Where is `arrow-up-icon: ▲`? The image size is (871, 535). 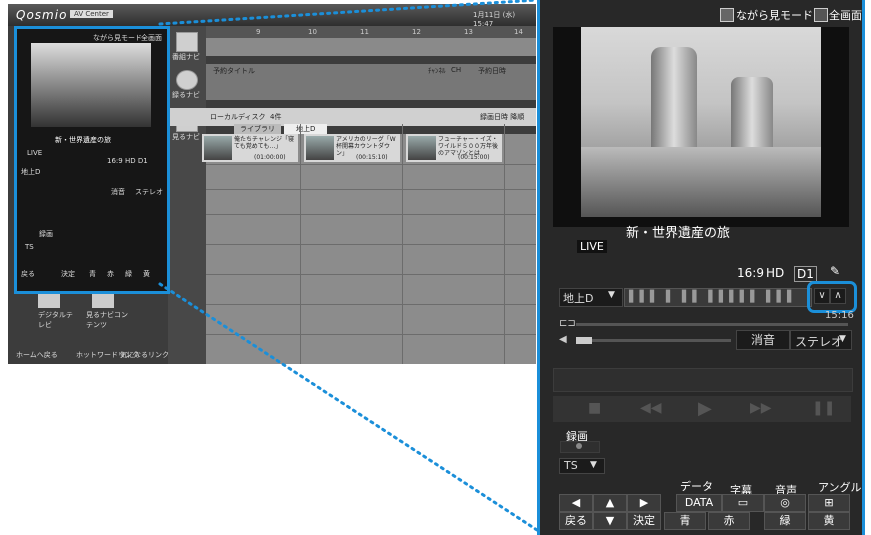
arrow-up-icon: ▲ is located at coordinates (610, 502).